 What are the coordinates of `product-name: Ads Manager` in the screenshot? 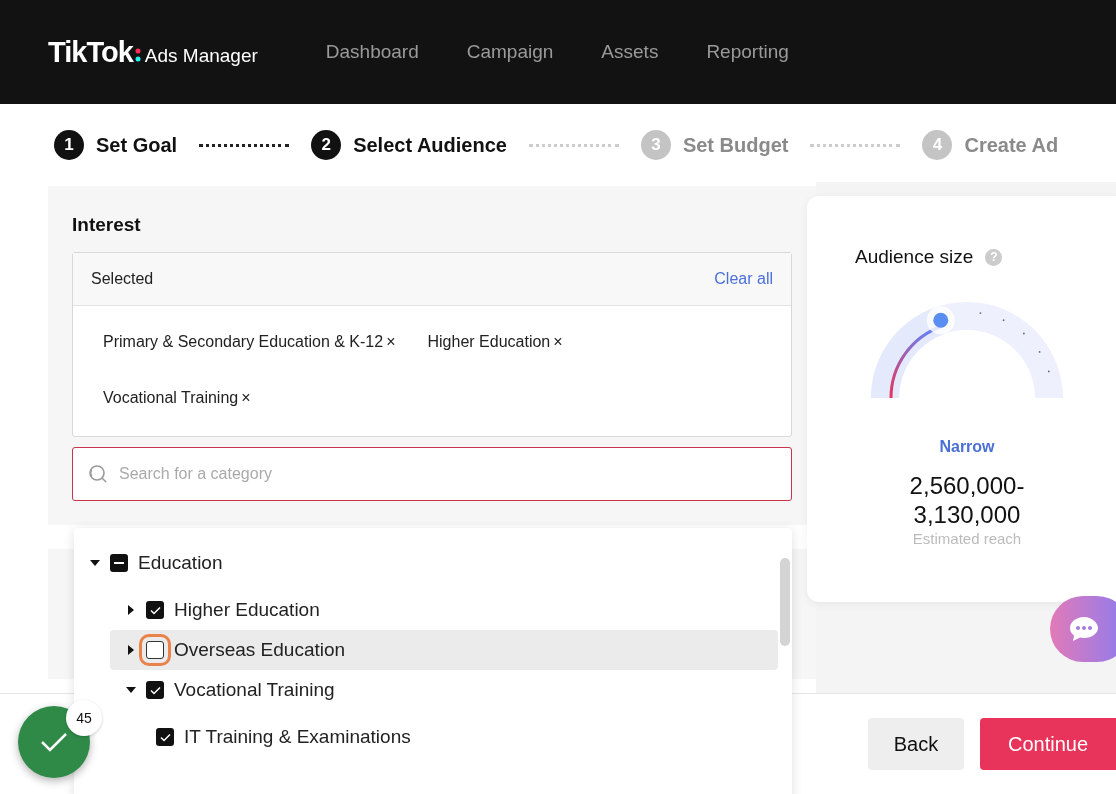 It's located at (201, 56).